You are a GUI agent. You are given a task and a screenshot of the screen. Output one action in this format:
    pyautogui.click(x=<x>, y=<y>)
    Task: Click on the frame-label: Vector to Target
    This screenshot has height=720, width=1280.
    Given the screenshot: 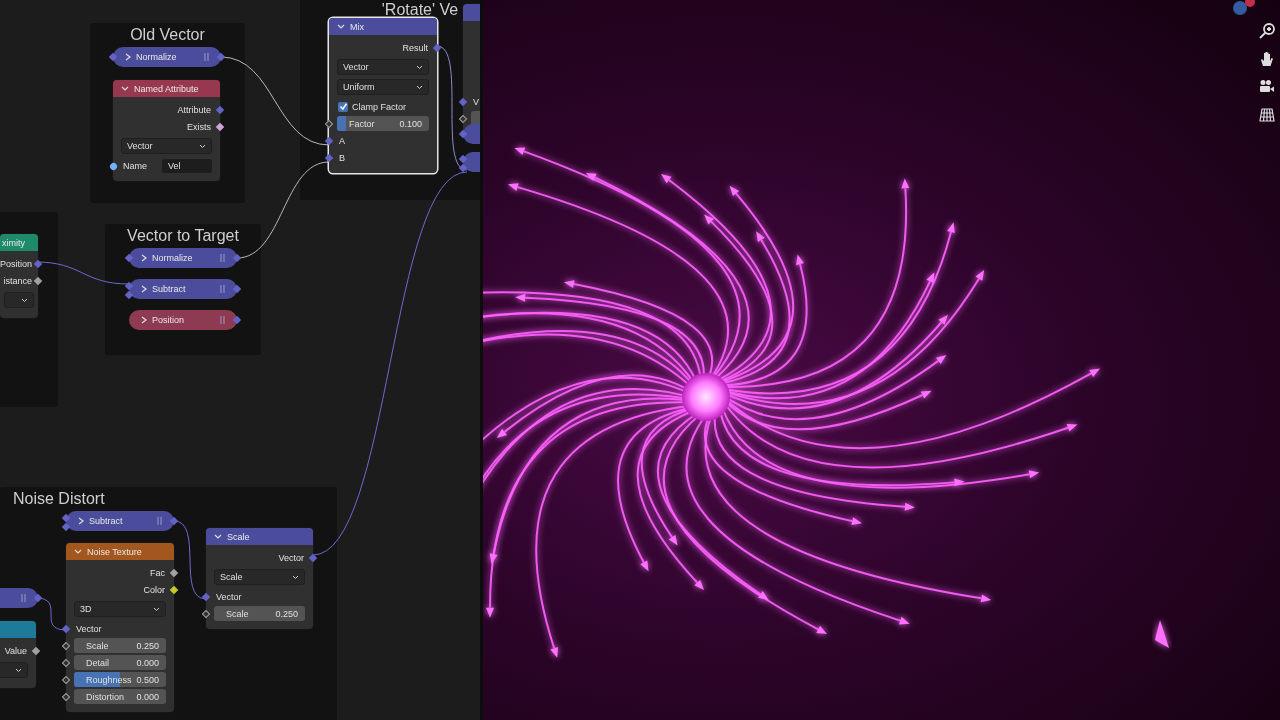 What is the action you would take?
    pyautogui.click(x=183, y=236)
    